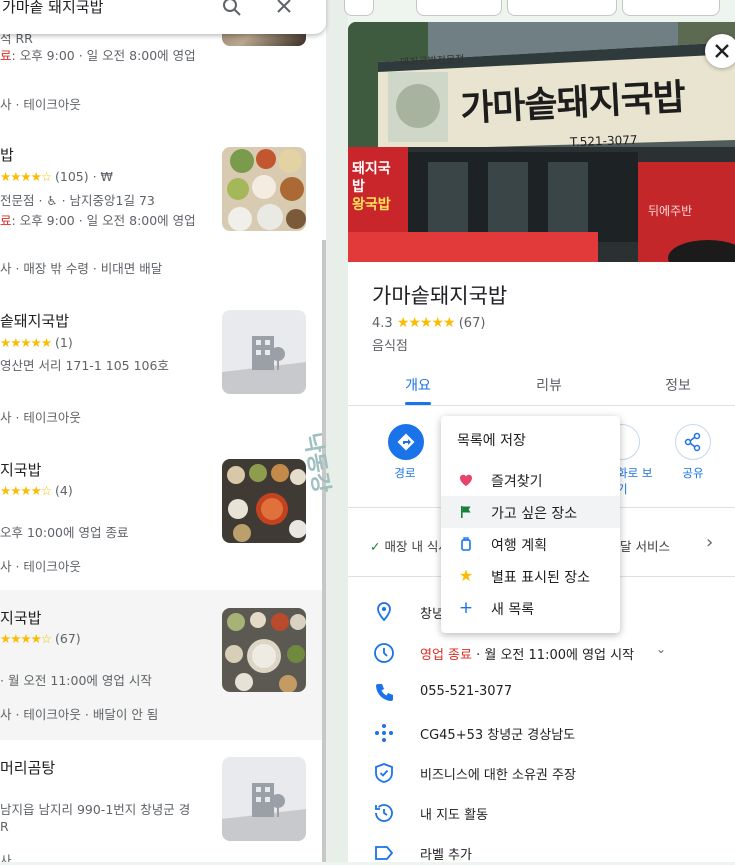 This screenshot has height=865, width=735. I want to click on phone-icon, so click(384, 692).